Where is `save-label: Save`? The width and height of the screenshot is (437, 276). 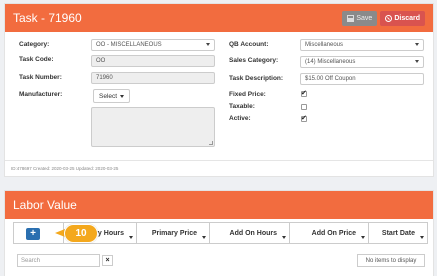 save-label: Save is located at coordinates (364, 18).